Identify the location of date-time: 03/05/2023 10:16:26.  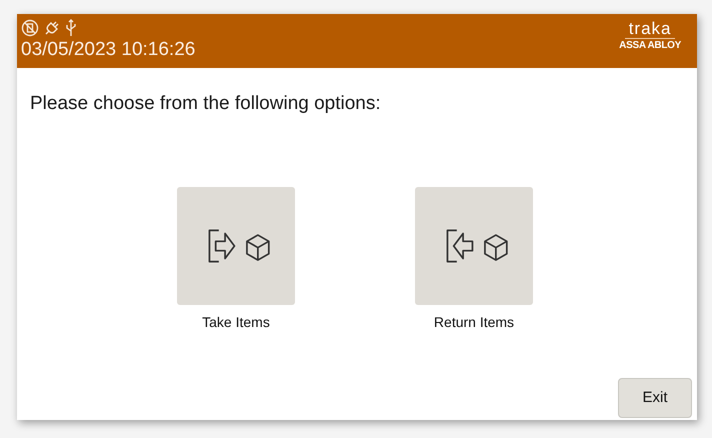
(108, 50).